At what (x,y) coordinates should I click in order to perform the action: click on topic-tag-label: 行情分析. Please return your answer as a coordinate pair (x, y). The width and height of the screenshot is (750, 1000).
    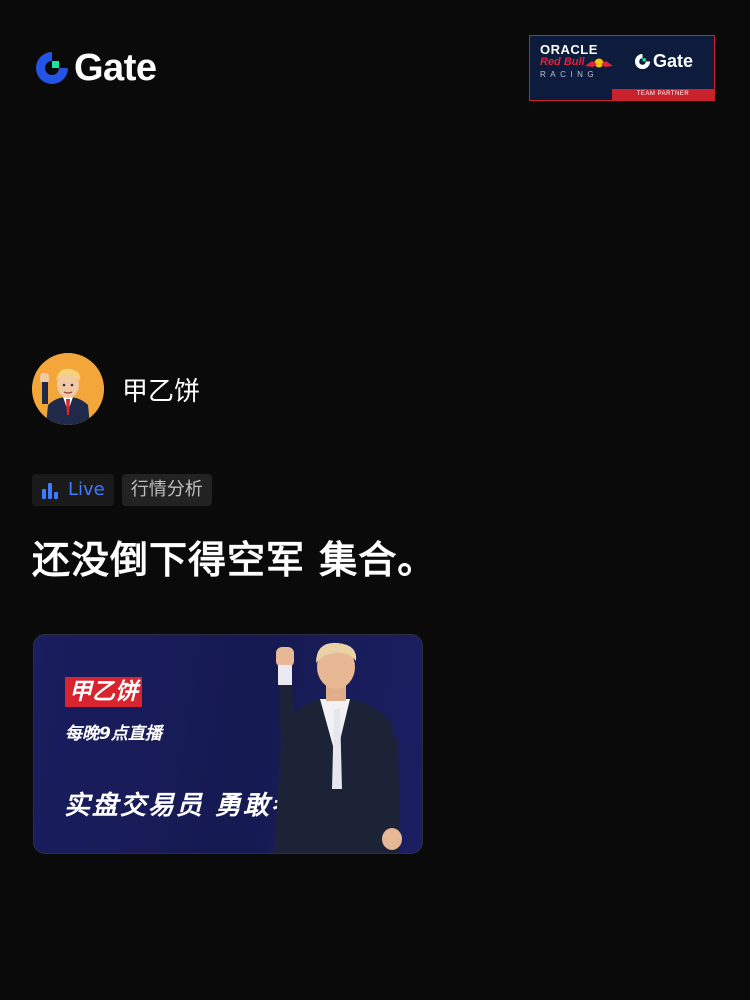
    Looking at the image, I should click on (166, 489).